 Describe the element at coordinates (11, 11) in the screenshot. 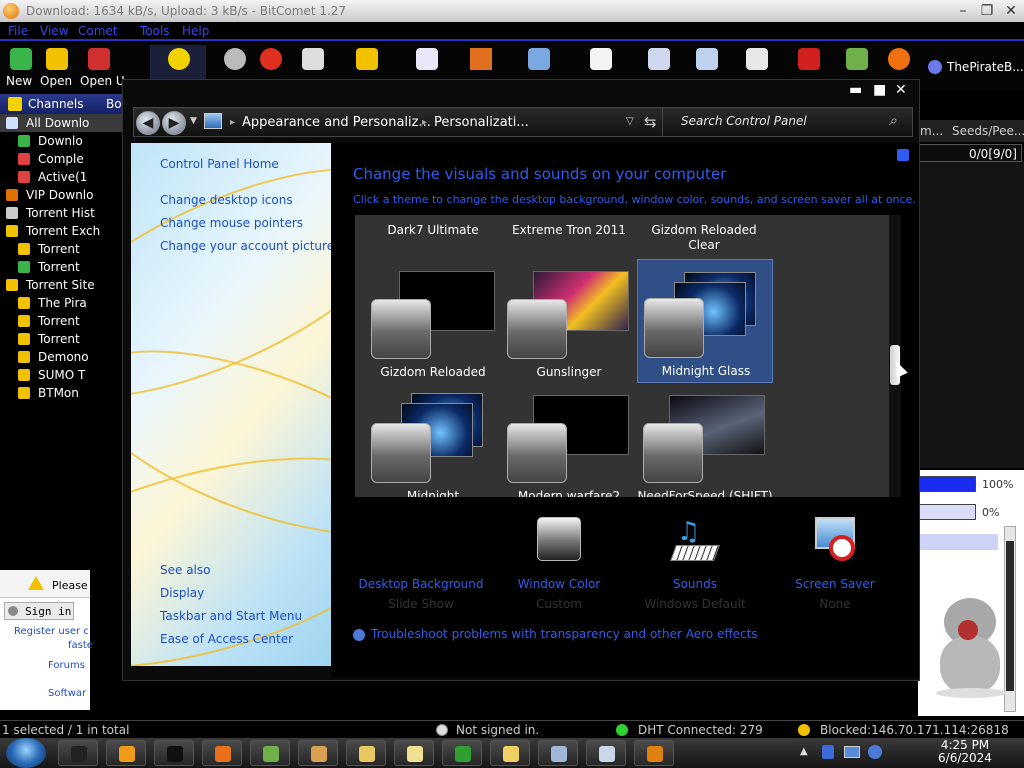

I see `bitcomet-app-icon` at that location.